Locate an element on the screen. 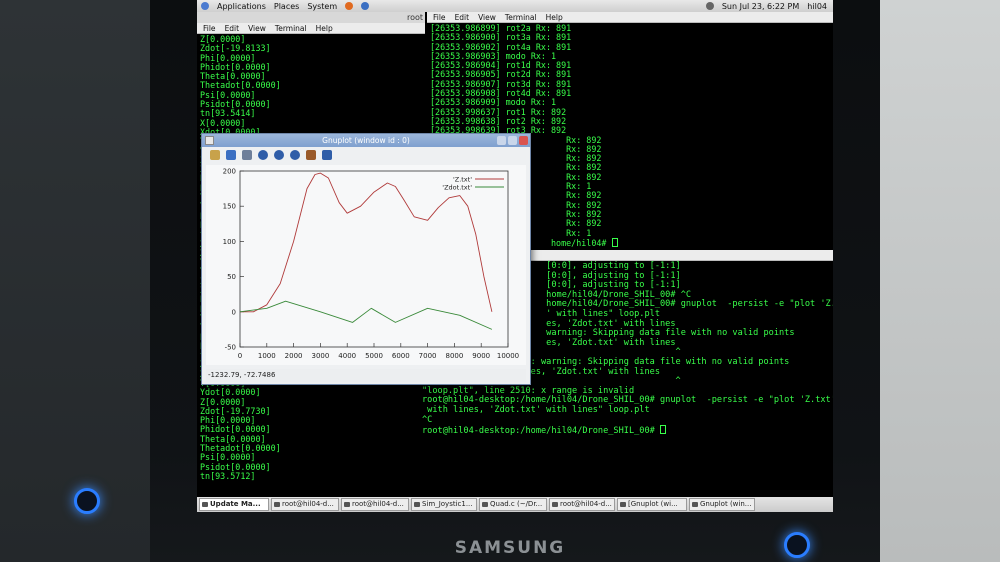 The height and width of the screenshot is (562, 1000). left-monitor-power-icon is located at coordinates (87, 501).